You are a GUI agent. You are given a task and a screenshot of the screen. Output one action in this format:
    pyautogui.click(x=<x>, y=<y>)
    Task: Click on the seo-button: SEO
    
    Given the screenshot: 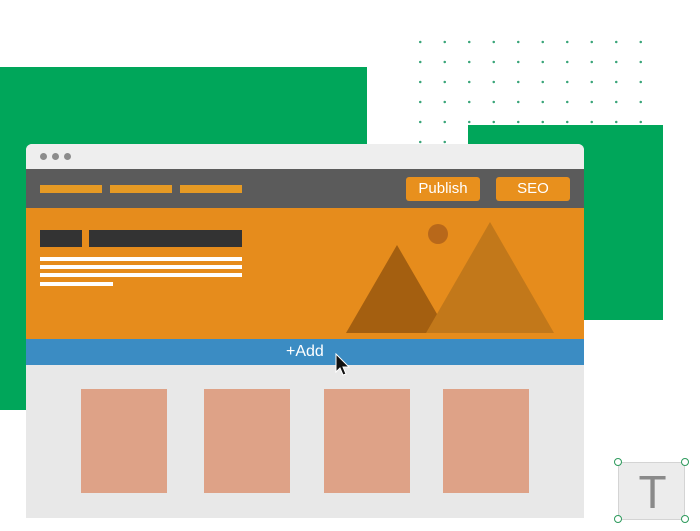 What is the action you would take?
    pyautogui.click(x=533, y=189)
    